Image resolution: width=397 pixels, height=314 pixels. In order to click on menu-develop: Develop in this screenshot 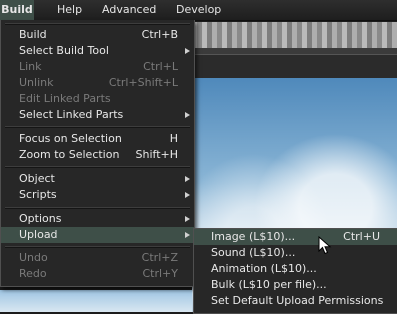, I will do `click(198, 10)`.